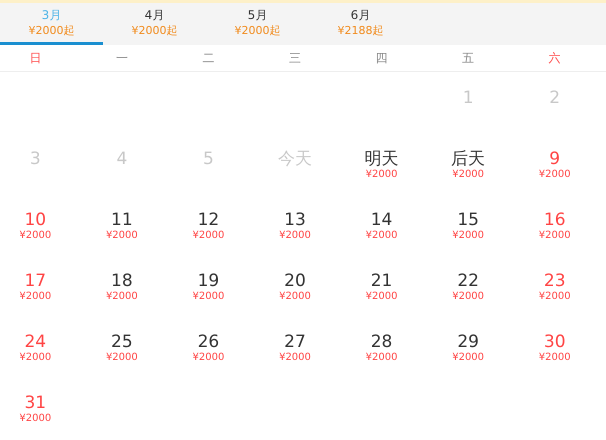  What do you see at coordinates (122, 220) in the screenshot?
I see `day-number: 11` at bounding box center [122, 220].